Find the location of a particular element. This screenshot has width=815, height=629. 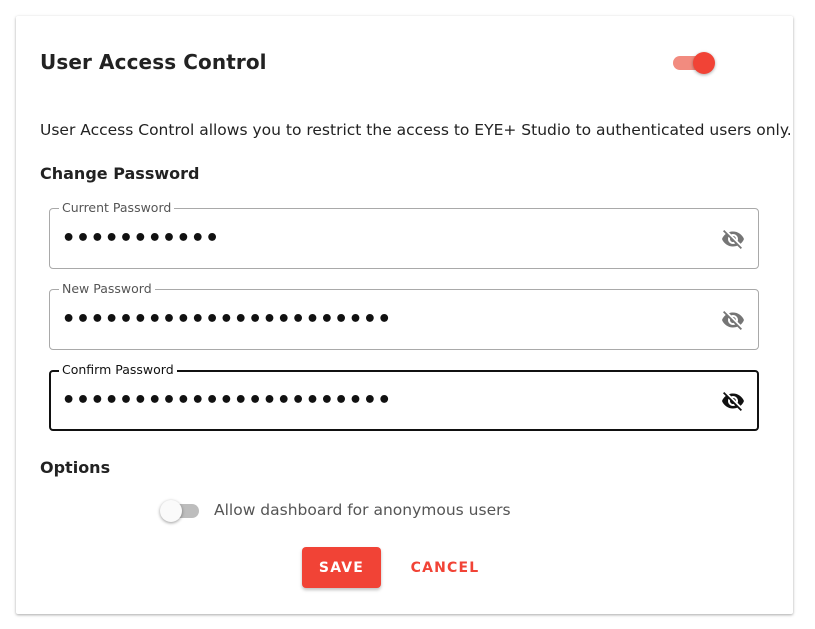

user-access-control-toggle is located at coordinates (694, 63).